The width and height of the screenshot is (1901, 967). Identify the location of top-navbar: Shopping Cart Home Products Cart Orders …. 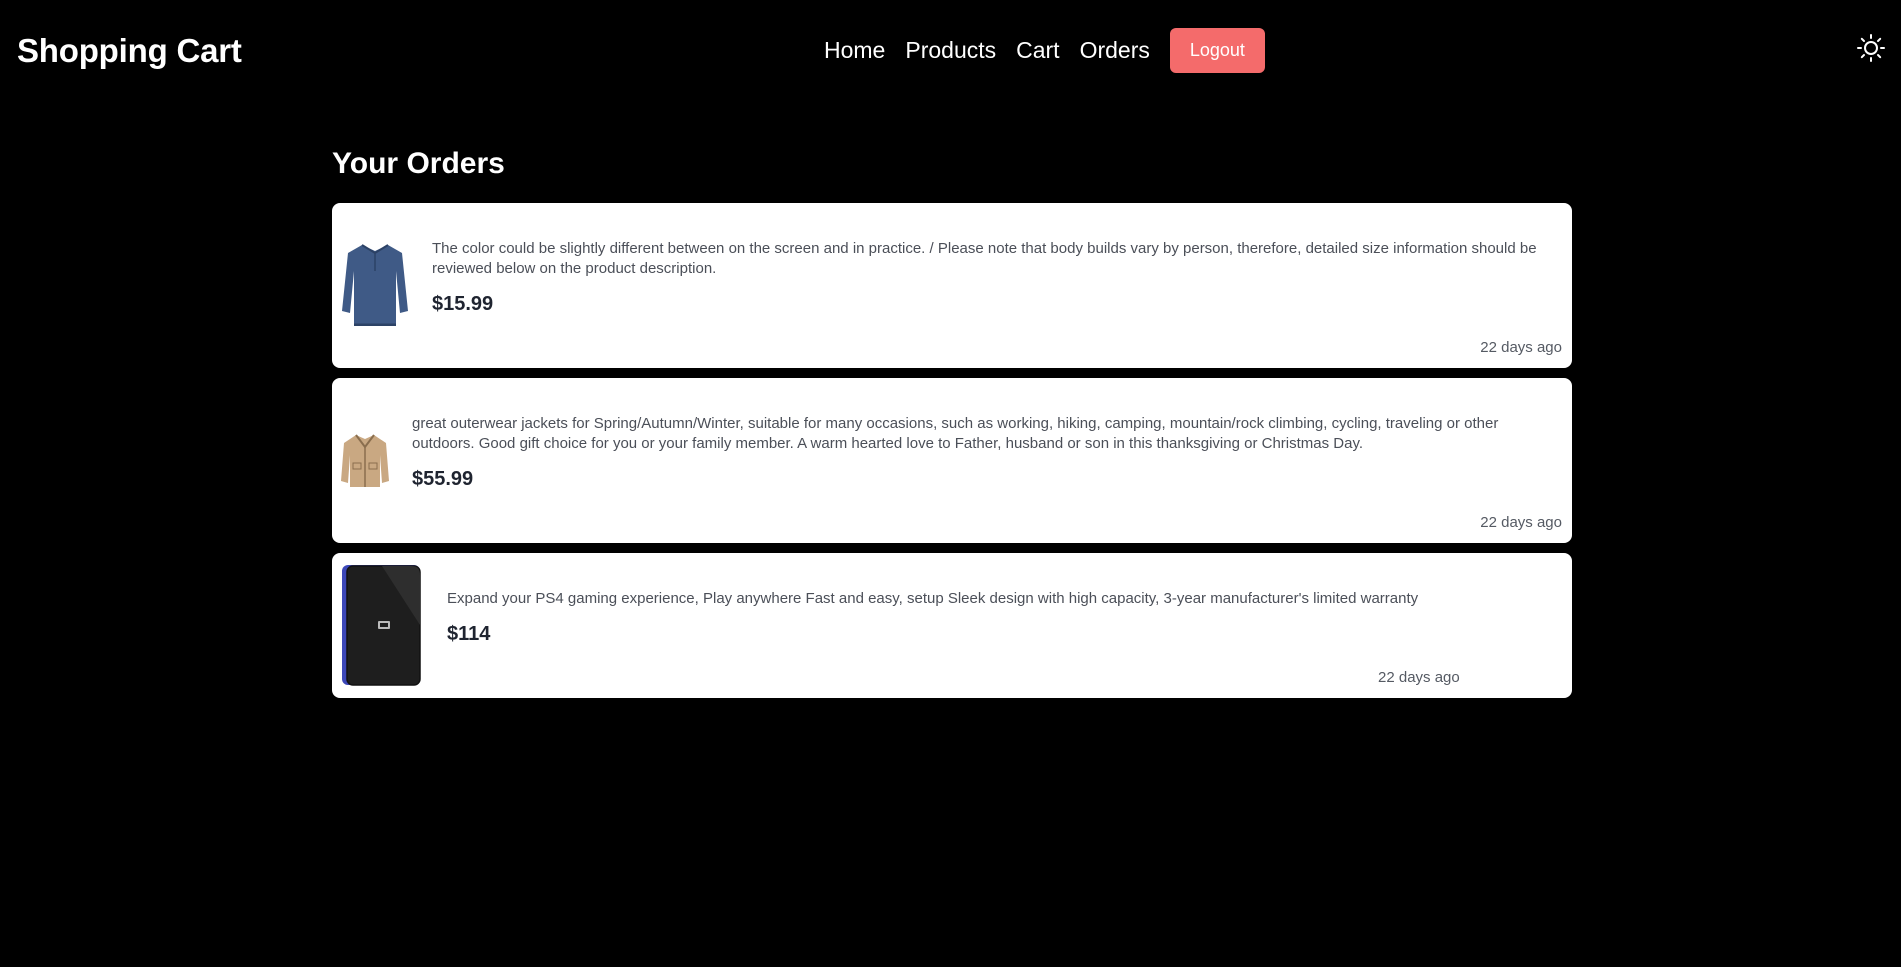
(950, 50).